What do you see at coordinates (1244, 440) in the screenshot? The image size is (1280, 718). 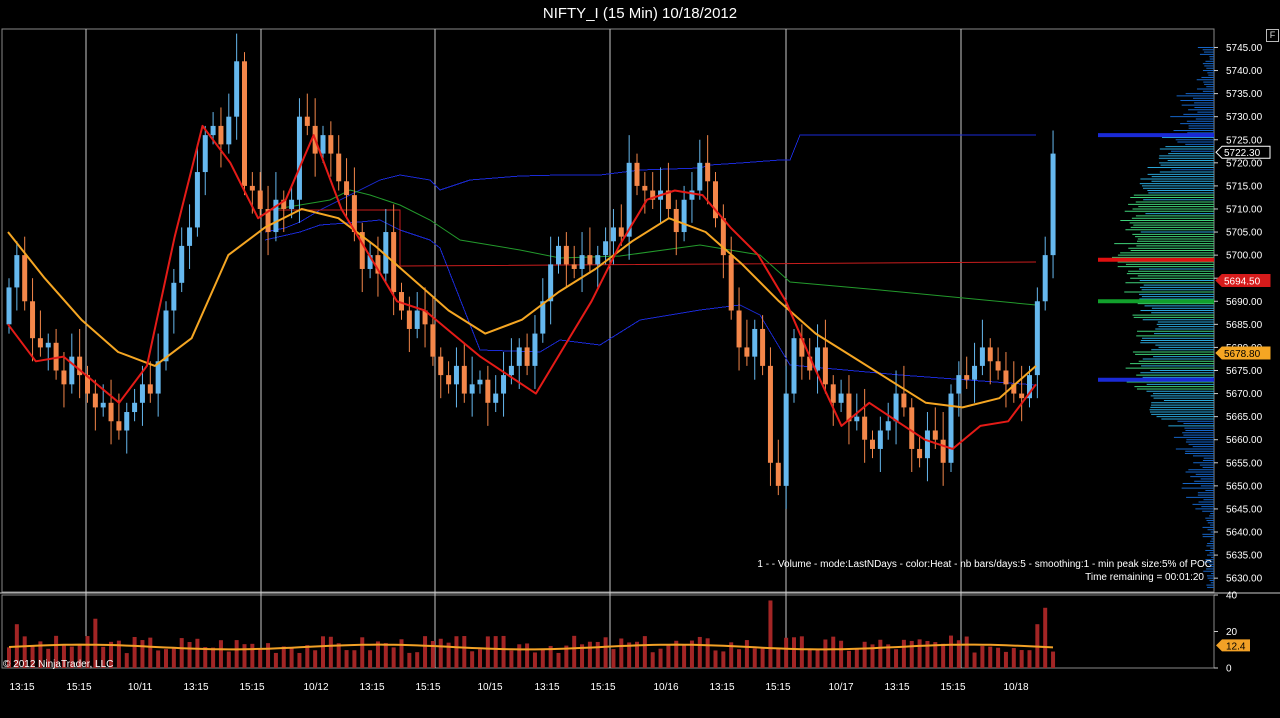 I see `y-tick-label: 5660.00` at bounding box center [1244, 440].